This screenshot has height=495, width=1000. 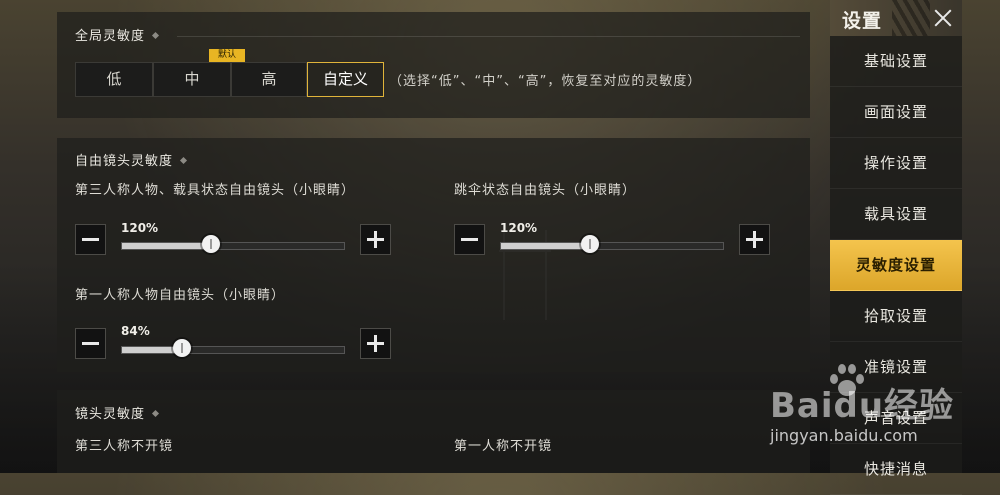 I want to click on slider-label-third-person-vehicle: 第三人称人物、载具状态自由镜头（小眼睛）, so click(x=215, y=190).